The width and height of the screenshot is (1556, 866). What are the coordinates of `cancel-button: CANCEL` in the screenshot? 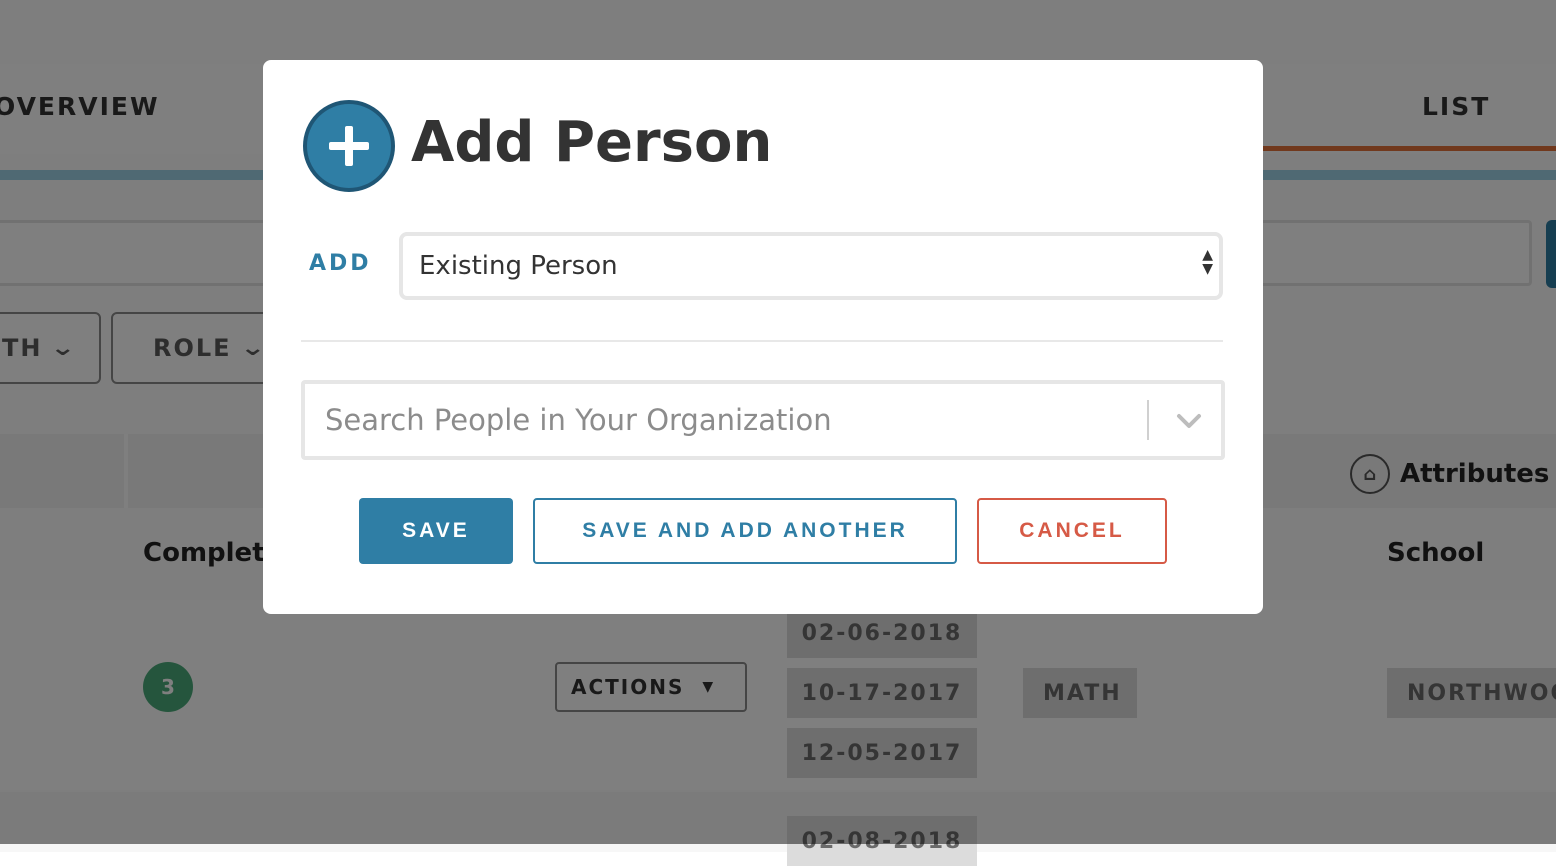 It's located at (1072, 531).